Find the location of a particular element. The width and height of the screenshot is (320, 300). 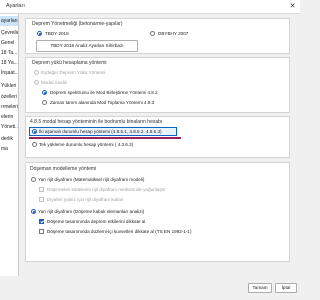

close-icon: ✕ is located at coordinates (292, 6).